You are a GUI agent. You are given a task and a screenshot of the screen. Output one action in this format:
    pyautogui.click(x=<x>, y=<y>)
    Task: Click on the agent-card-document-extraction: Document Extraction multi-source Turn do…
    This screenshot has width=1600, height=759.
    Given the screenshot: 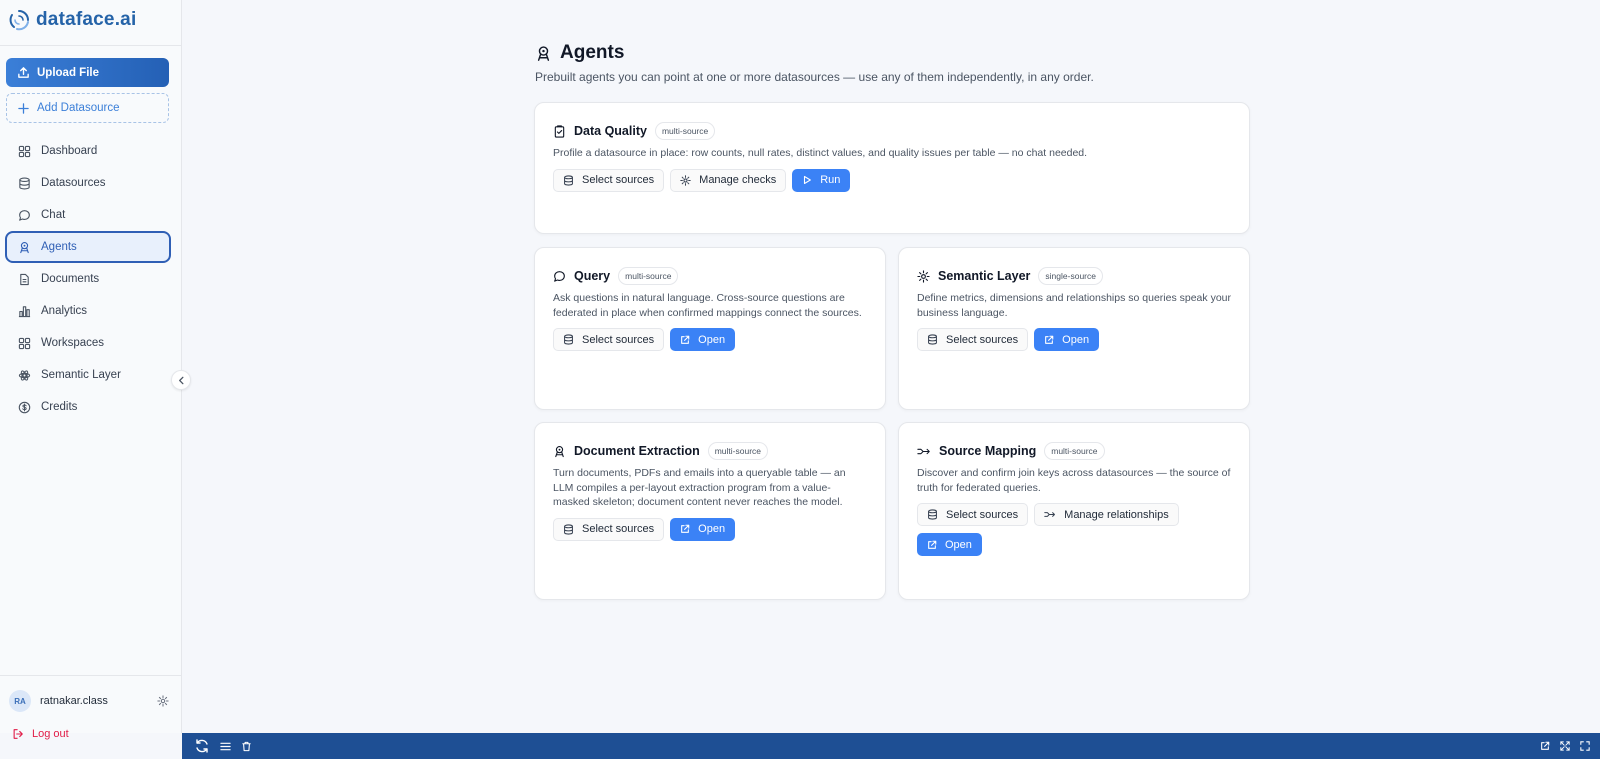 What is the action you would take?
    pyautogui.click(x=710, y=511)
    